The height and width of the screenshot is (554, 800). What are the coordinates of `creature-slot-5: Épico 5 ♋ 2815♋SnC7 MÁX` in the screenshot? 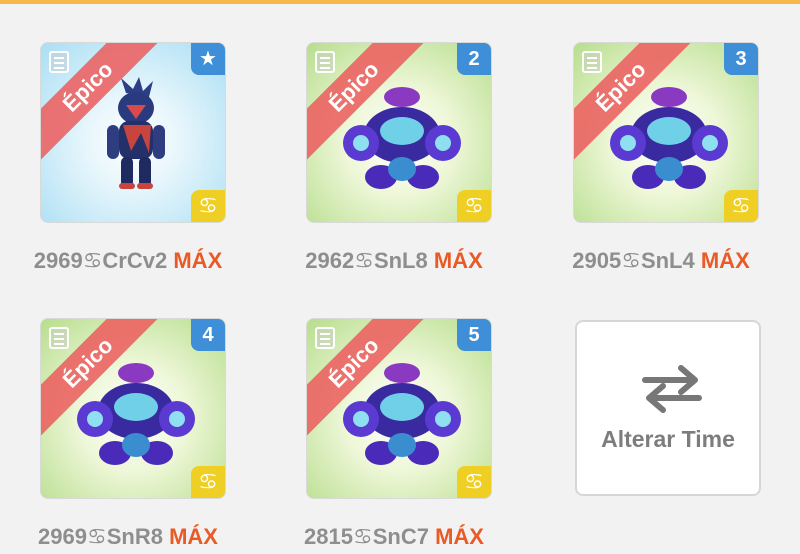 It's located at (400, 436).